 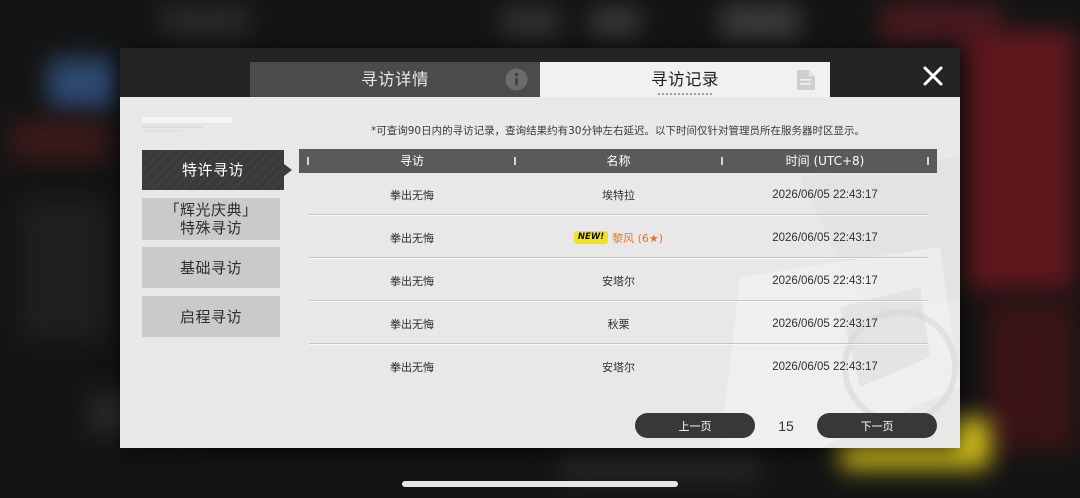 I want to click on row-name: 埃特拉, so click(x=618, y=195).